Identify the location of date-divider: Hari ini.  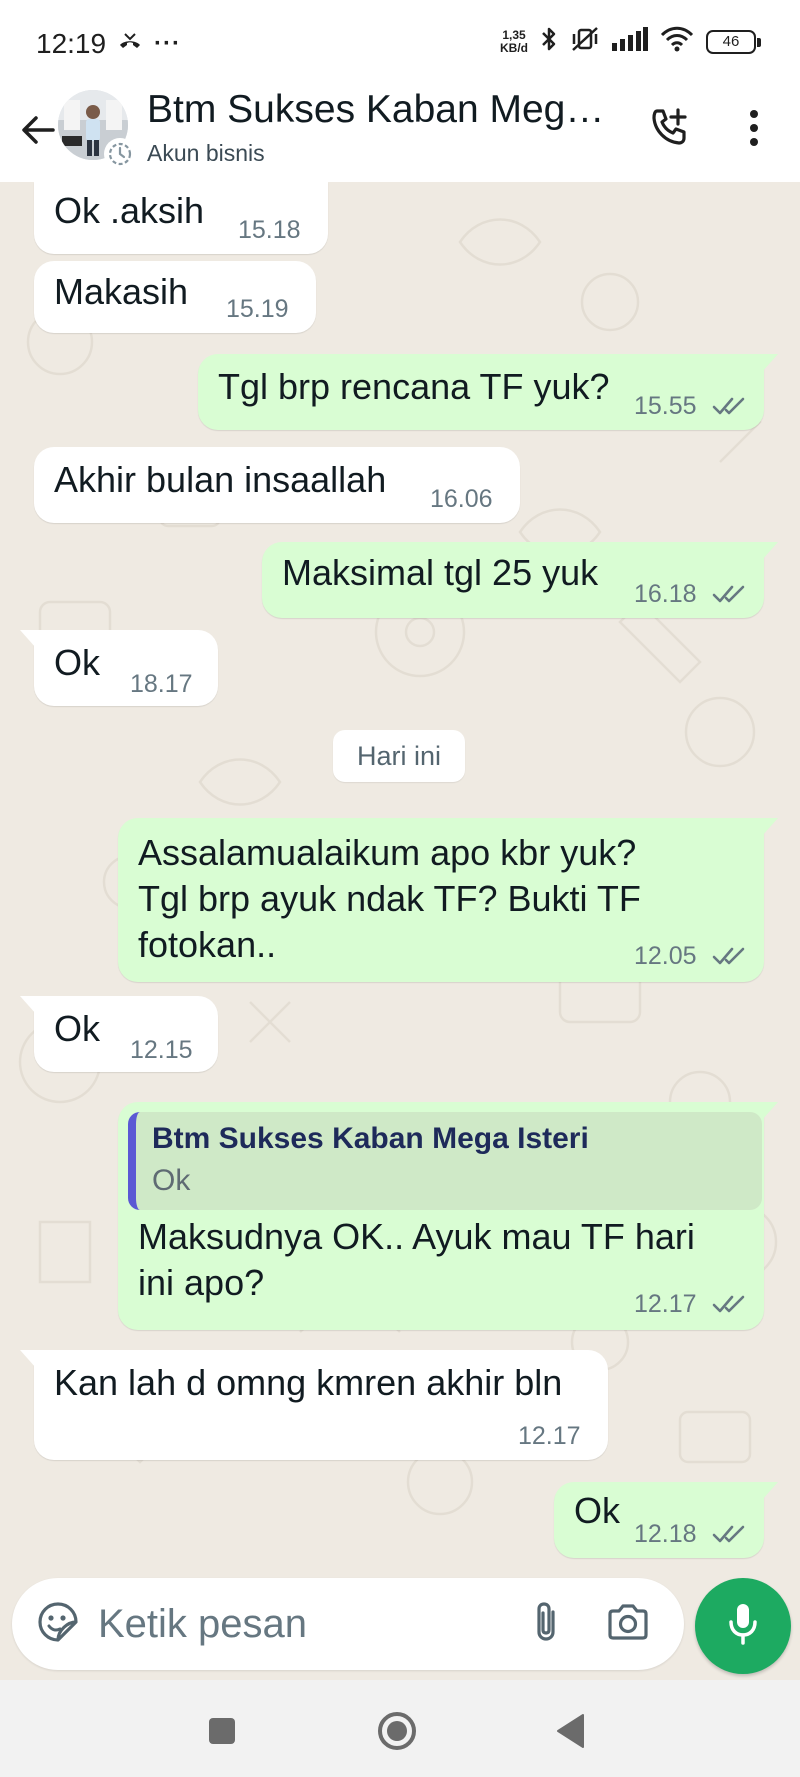
(399, 756).